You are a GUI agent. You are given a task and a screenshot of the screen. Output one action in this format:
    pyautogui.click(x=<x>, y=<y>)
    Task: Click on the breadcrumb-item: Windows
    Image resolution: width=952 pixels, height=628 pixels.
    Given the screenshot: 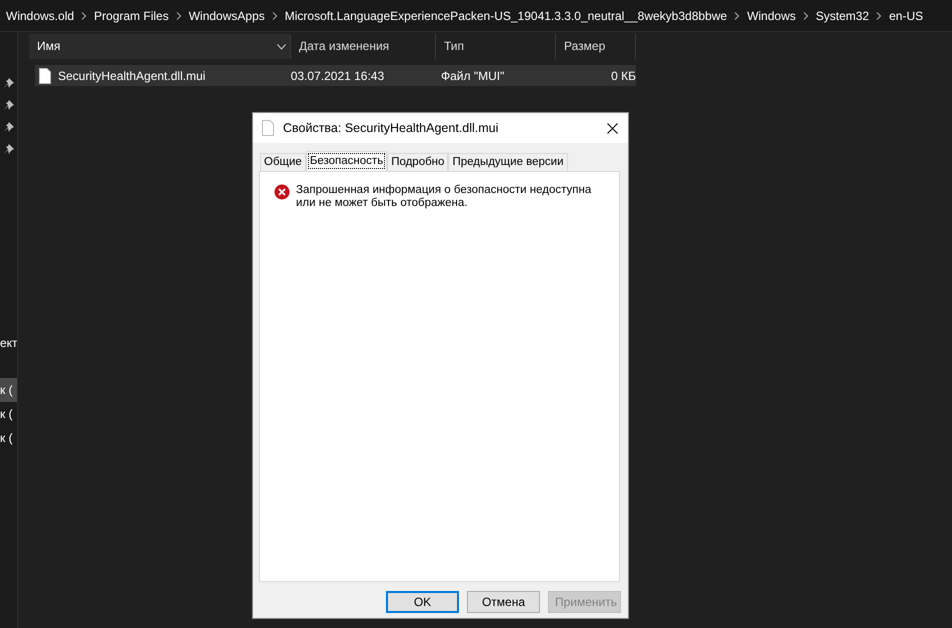 What is the action you would take?
    pyautogui.click(x=771, y=15)
    